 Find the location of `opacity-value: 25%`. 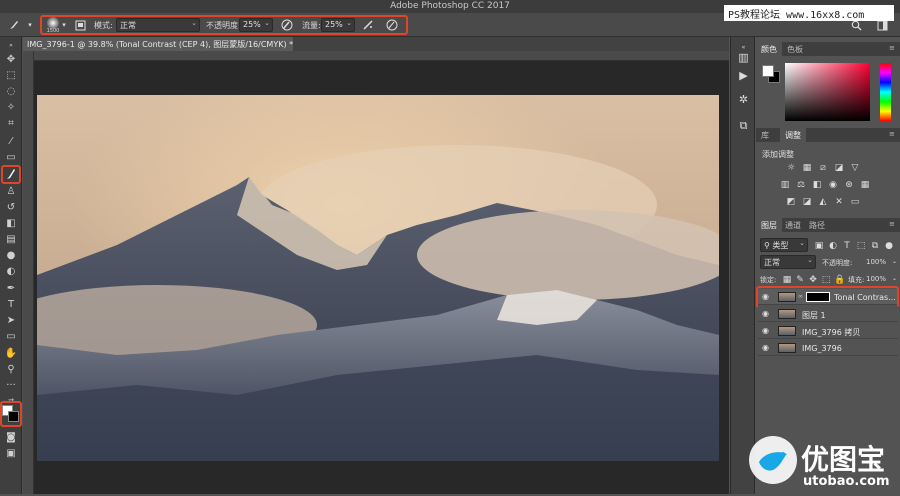

opacity-value: 25% is located at coordinates (252, 24).